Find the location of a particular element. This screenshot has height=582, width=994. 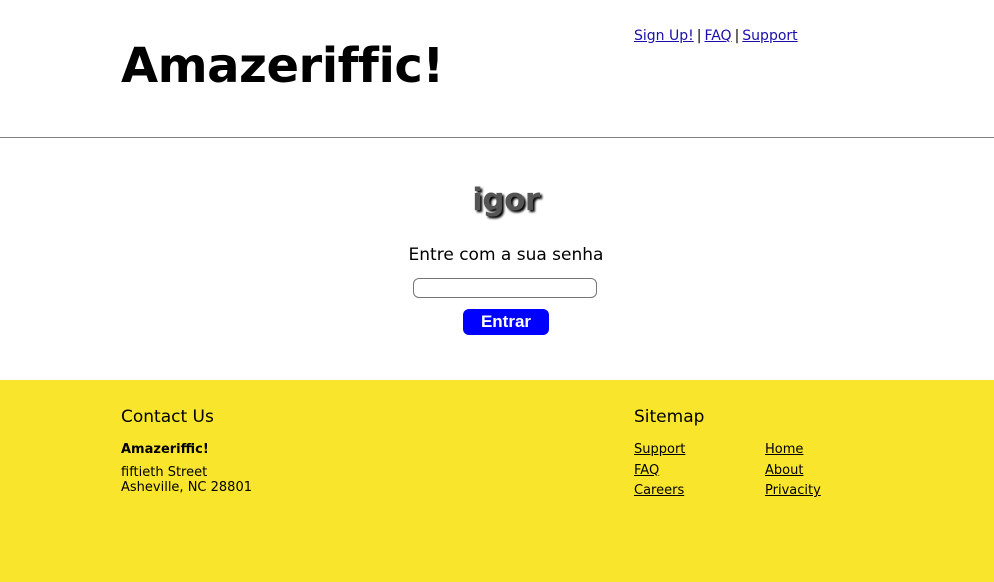

sitemap-column: Home About Privacity is located at coordinates (830, 471).